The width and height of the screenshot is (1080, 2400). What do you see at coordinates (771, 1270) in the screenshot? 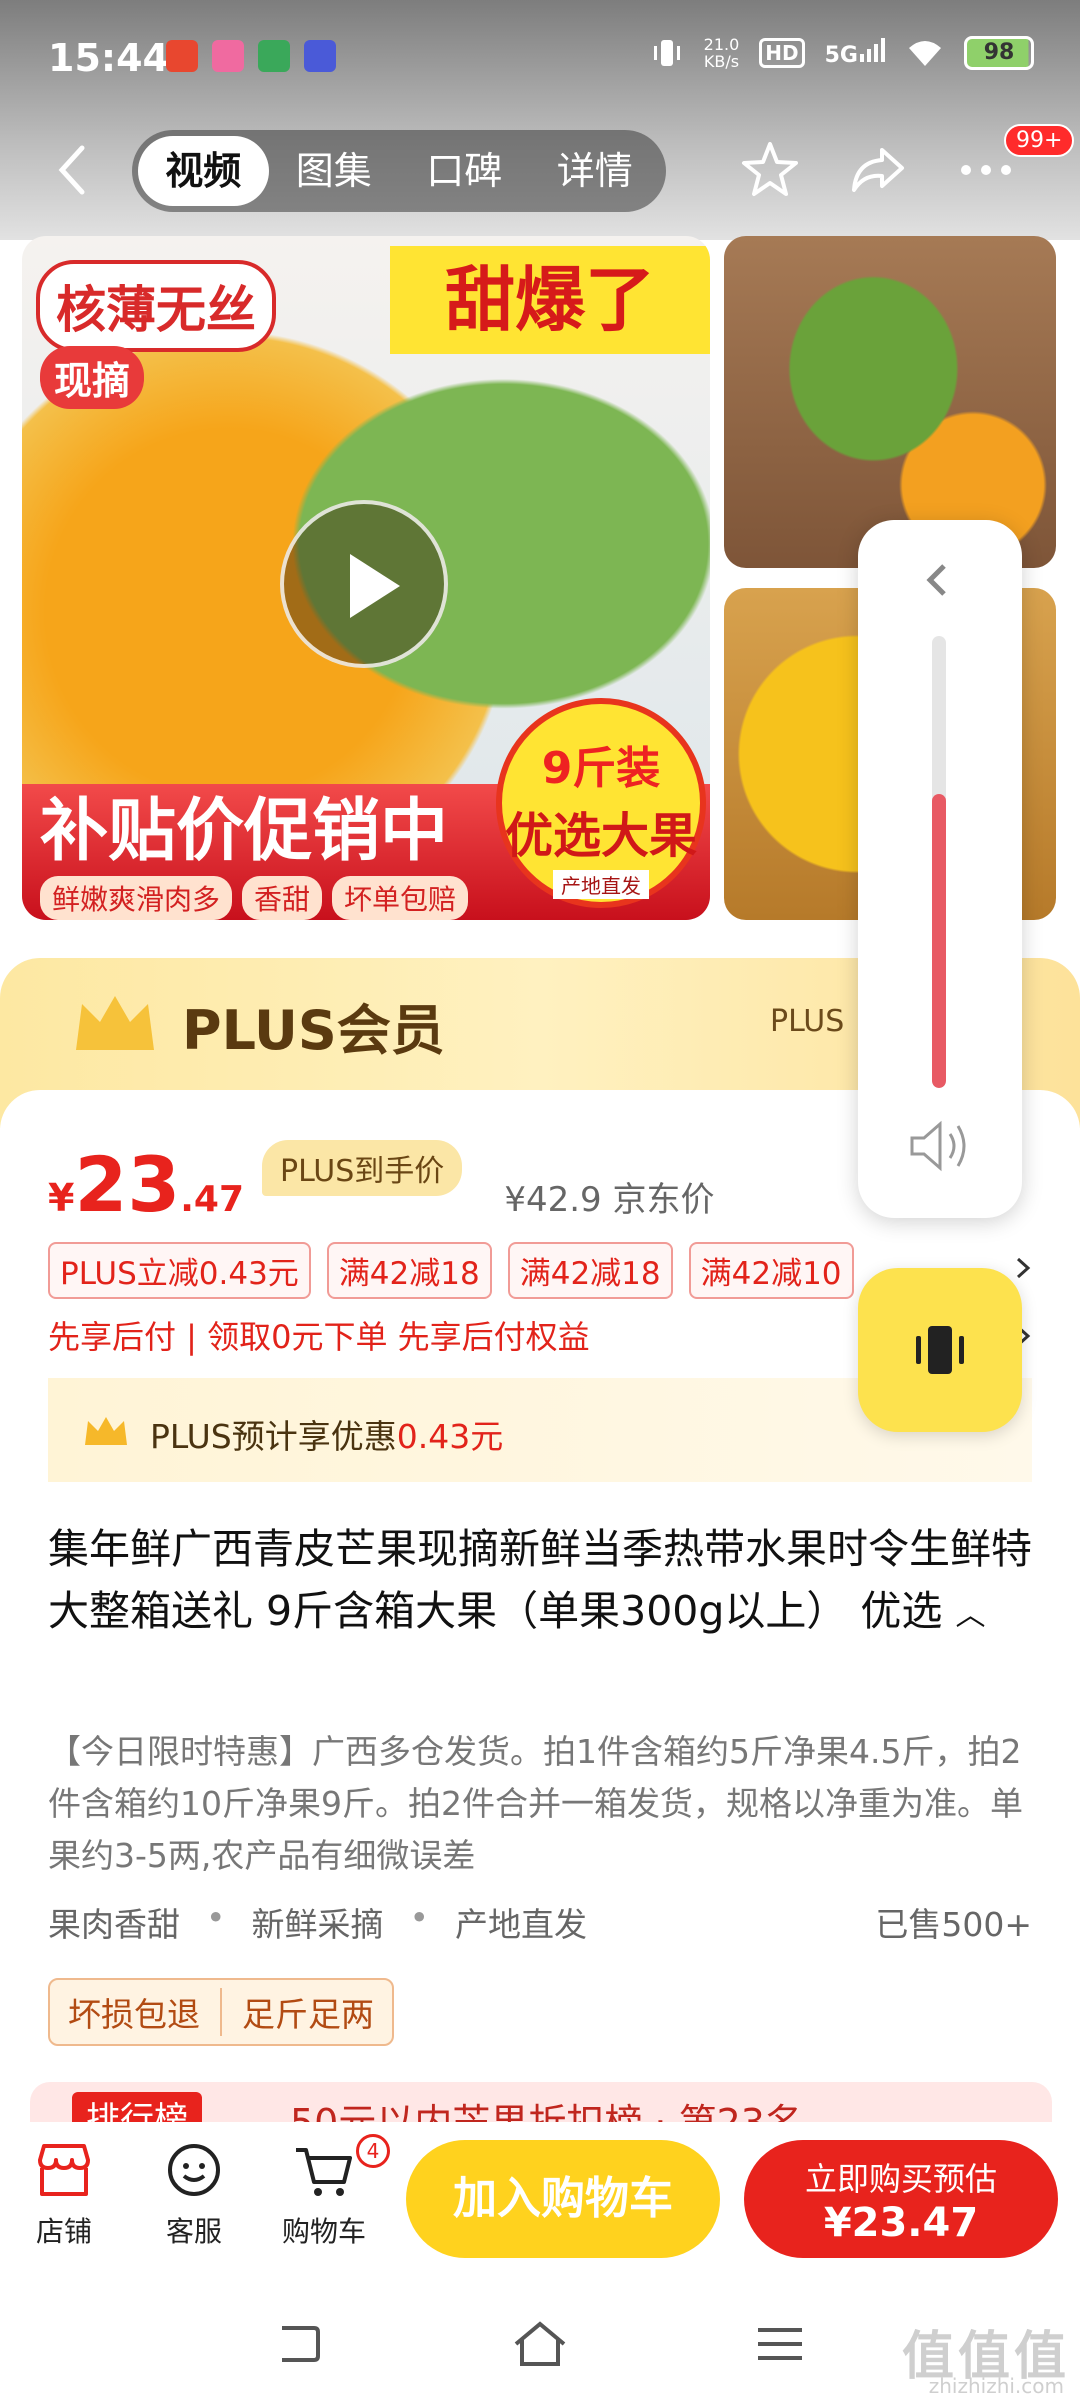
I see `coupon-chip: 满42减10` at bounding box center [771, 1270].